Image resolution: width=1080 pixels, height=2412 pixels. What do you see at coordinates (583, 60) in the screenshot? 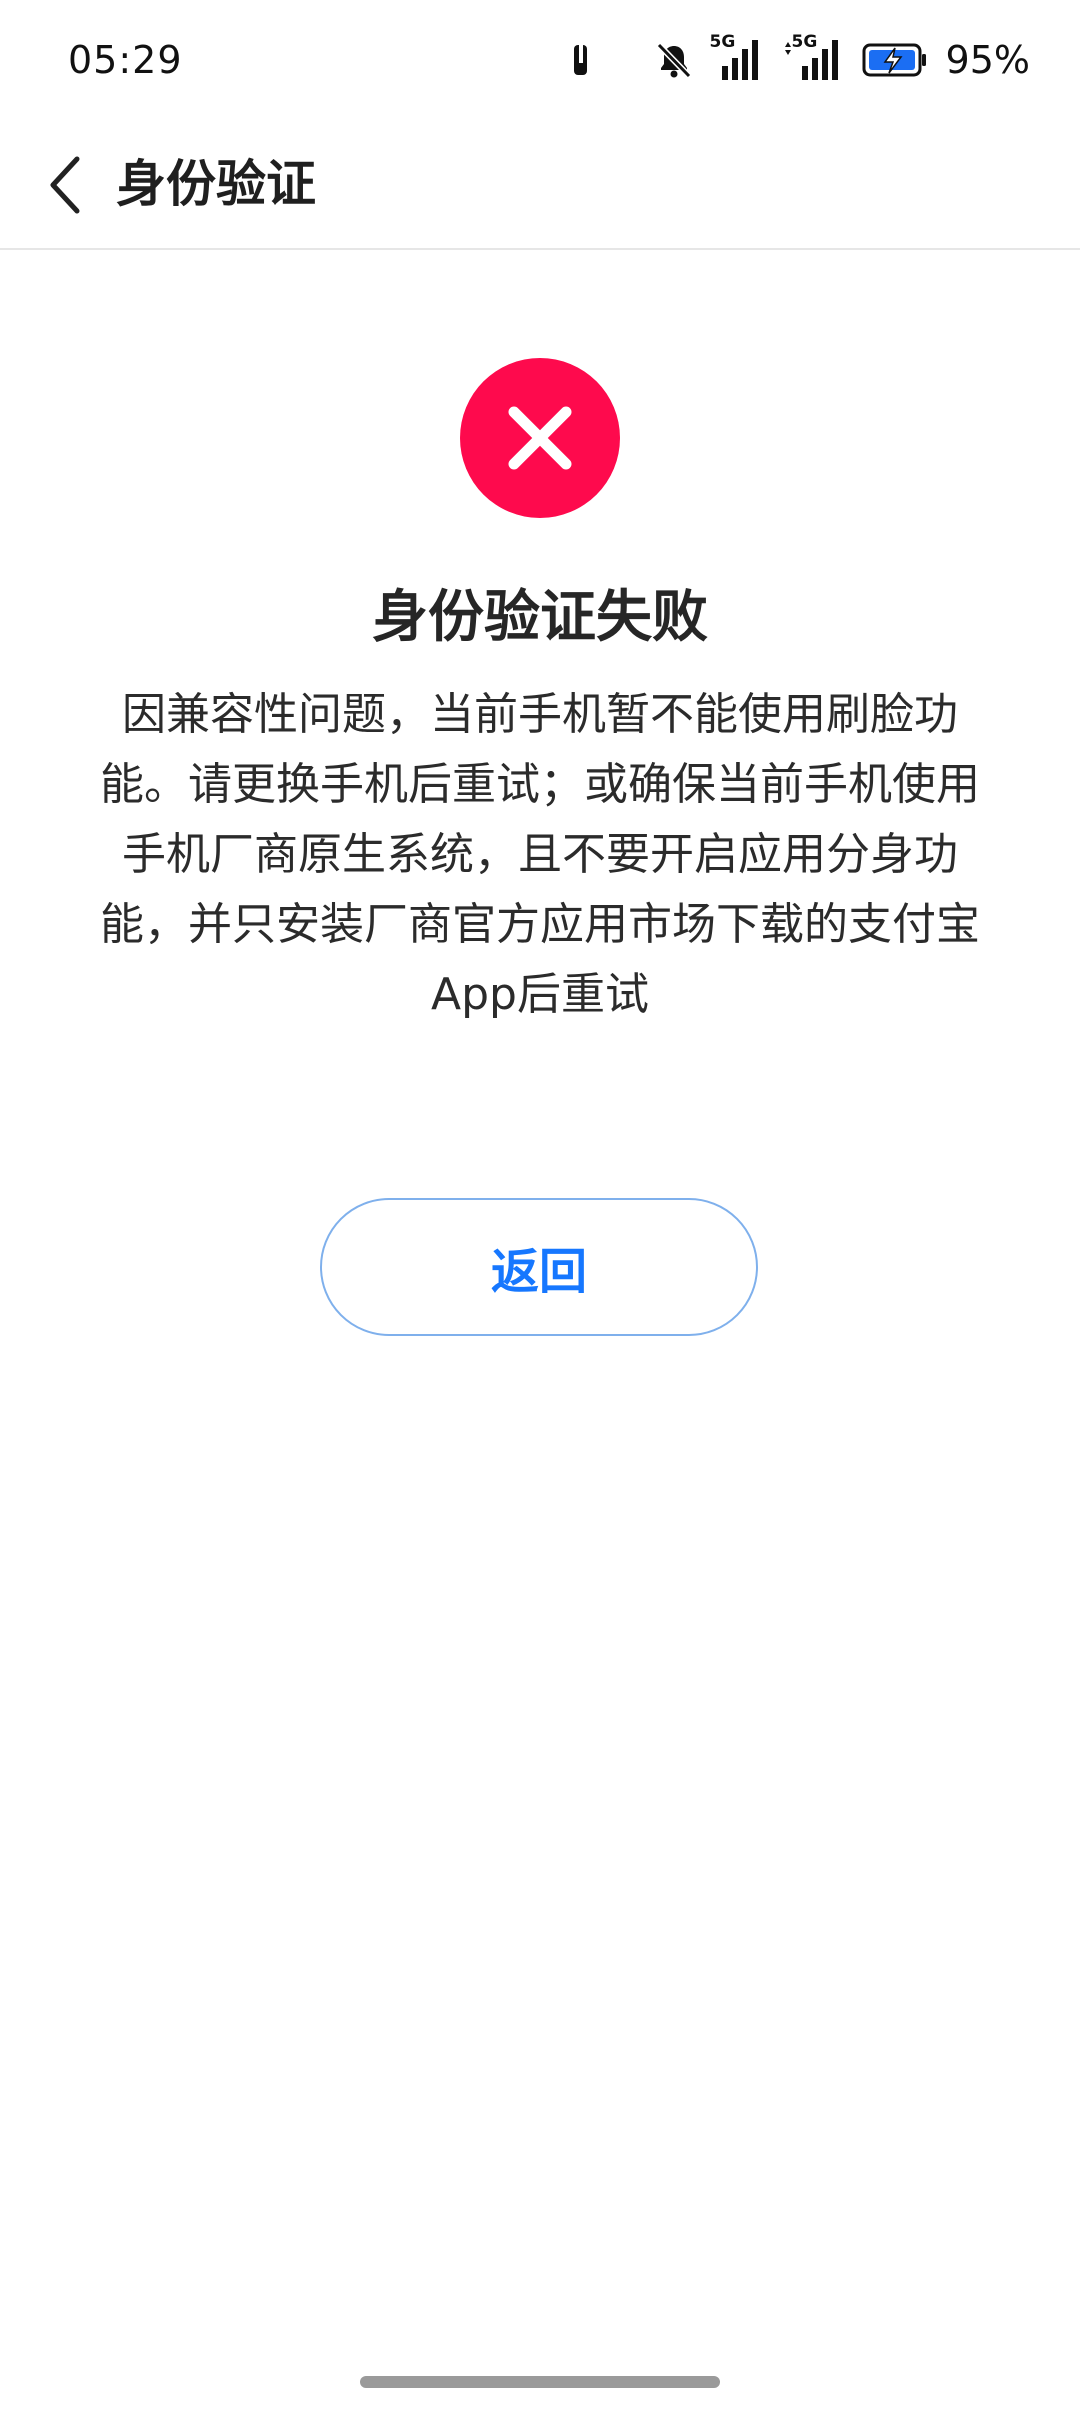
I see `notification-icon` at bounding box center [583, 60].